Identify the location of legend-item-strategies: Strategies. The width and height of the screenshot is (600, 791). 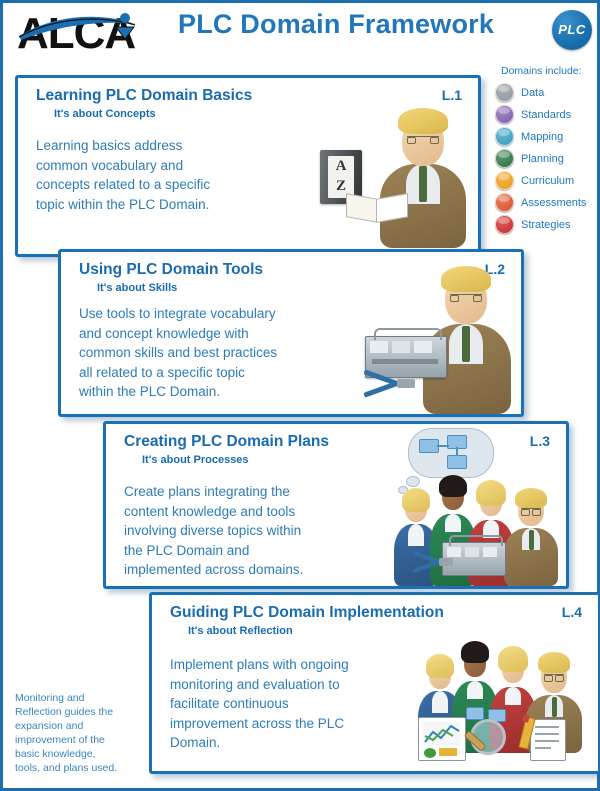
(547, 224).